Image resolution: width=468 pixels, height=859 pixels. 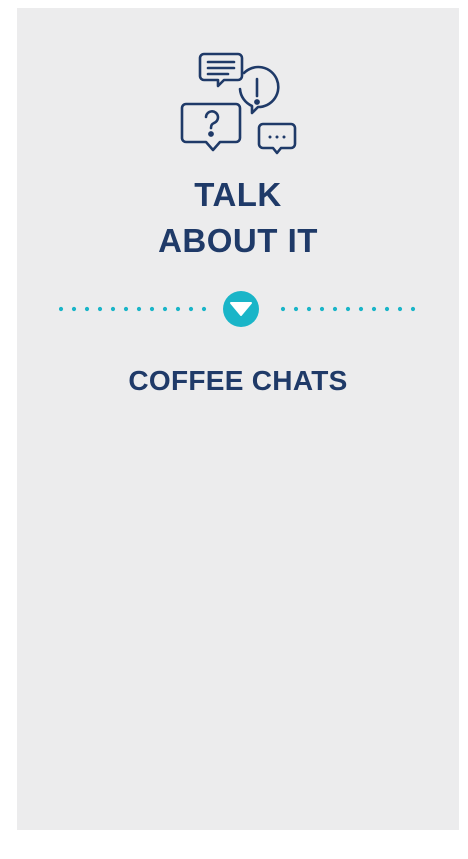 I want to click on section-title: COFFEE CHATS, so click(x=238, y=380).